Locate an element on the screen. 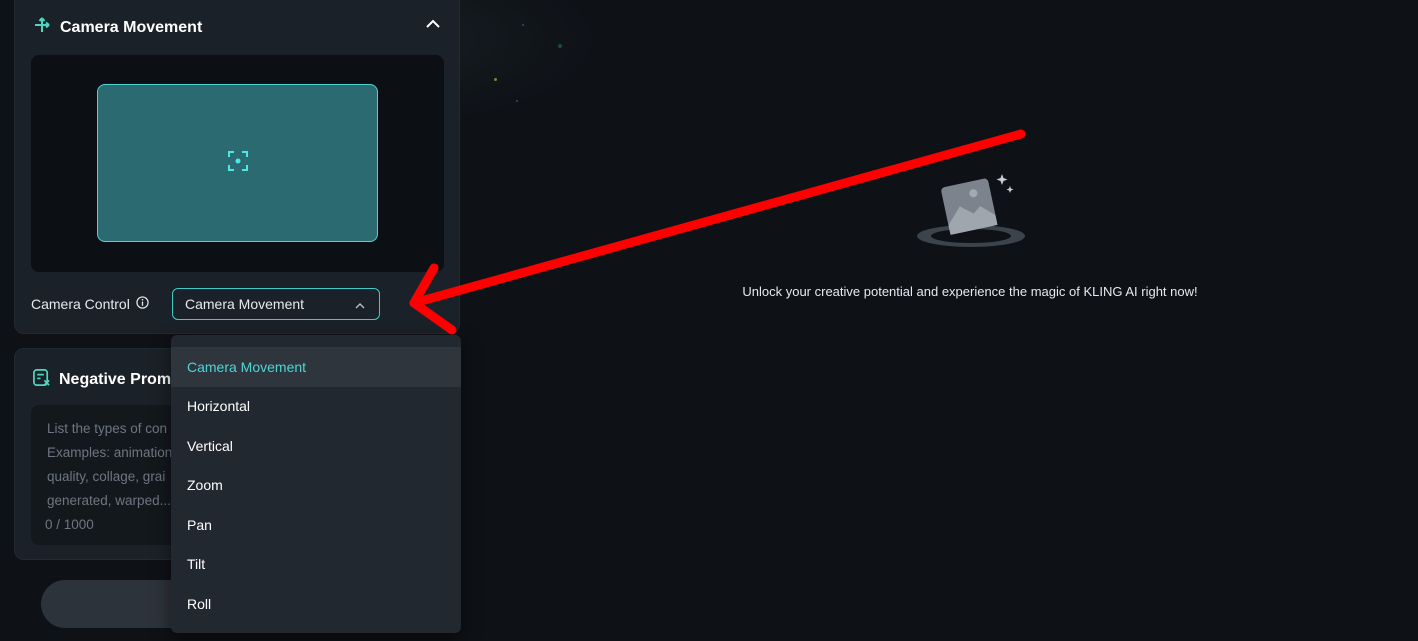  camera-control-label: Camera Control is located at coordinates (90, 304).